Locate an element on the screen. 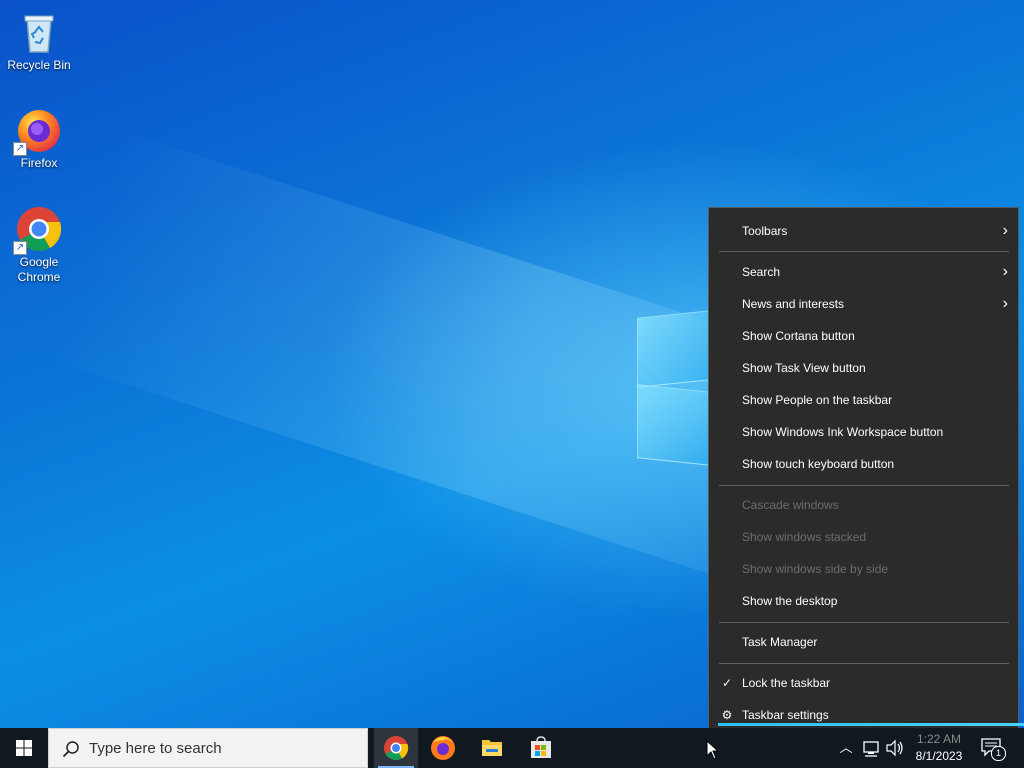 This screenshot has width=1024, height=784. menu-item-show-windows-side-by-side: Show windows side by side is located at coordinates (863, 569).